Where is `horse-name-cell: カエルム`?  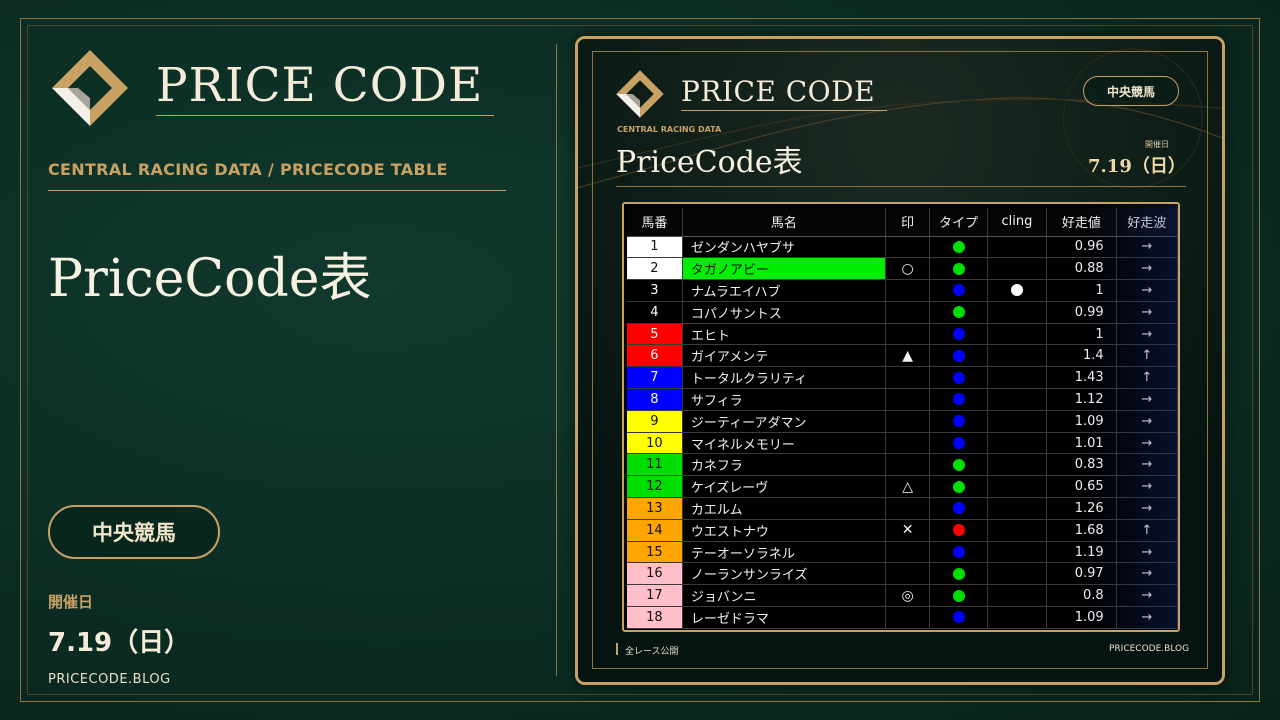
horse-name-cell: カエルム is located at coordinates (784, 508).